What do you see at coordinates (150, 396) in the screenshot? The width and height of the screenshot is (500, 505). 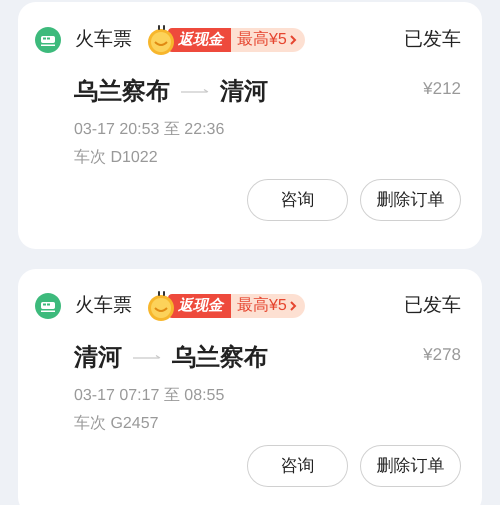 I see `time-range: 03-17 07:17 至 08:55` at bounding box center [150, 396].